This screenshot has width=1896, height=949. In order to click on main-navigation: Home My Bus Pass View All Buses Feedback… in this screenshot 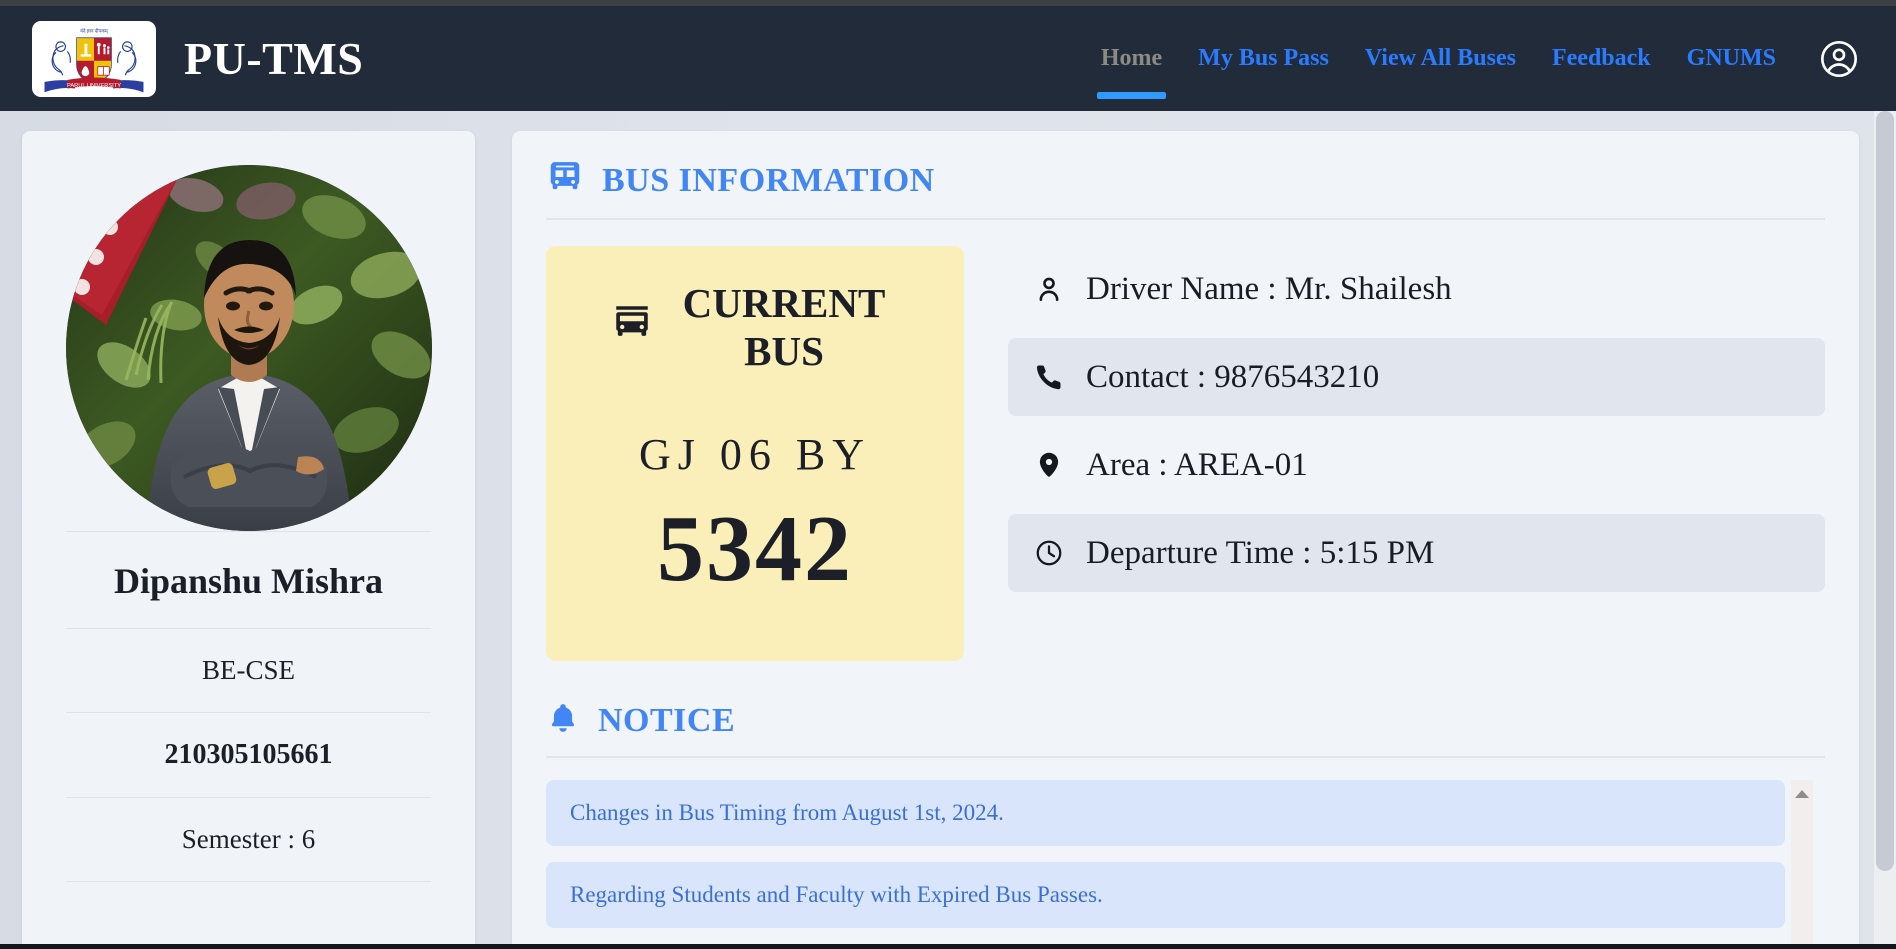, I will do `click(1475, 58)`.